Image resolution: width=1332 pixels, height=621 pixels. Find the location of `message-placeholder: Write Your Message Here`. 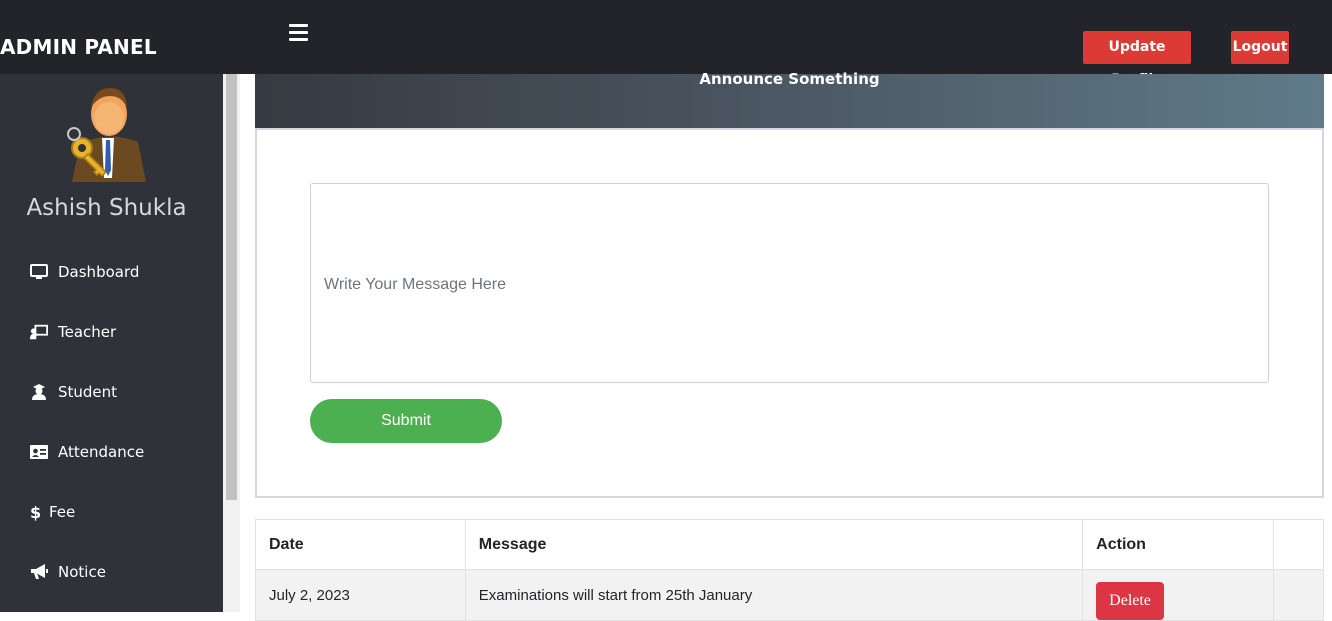

message-placeholder: Write Your Message Here is located at coordinates (415, 284).